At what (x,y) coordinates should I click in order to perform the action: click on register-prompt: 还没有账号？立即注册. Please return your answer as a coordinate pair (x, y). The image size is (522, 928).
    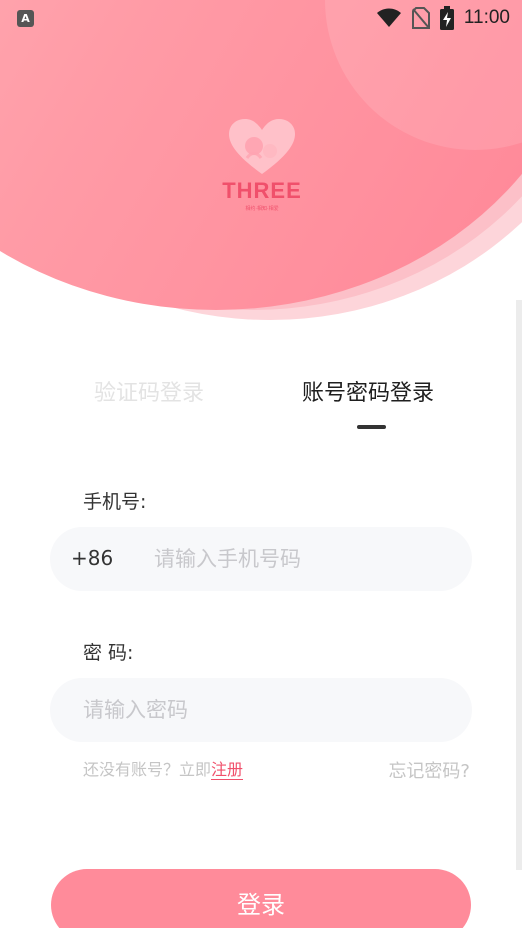
    Looking at the image, I should click on (163, 768).